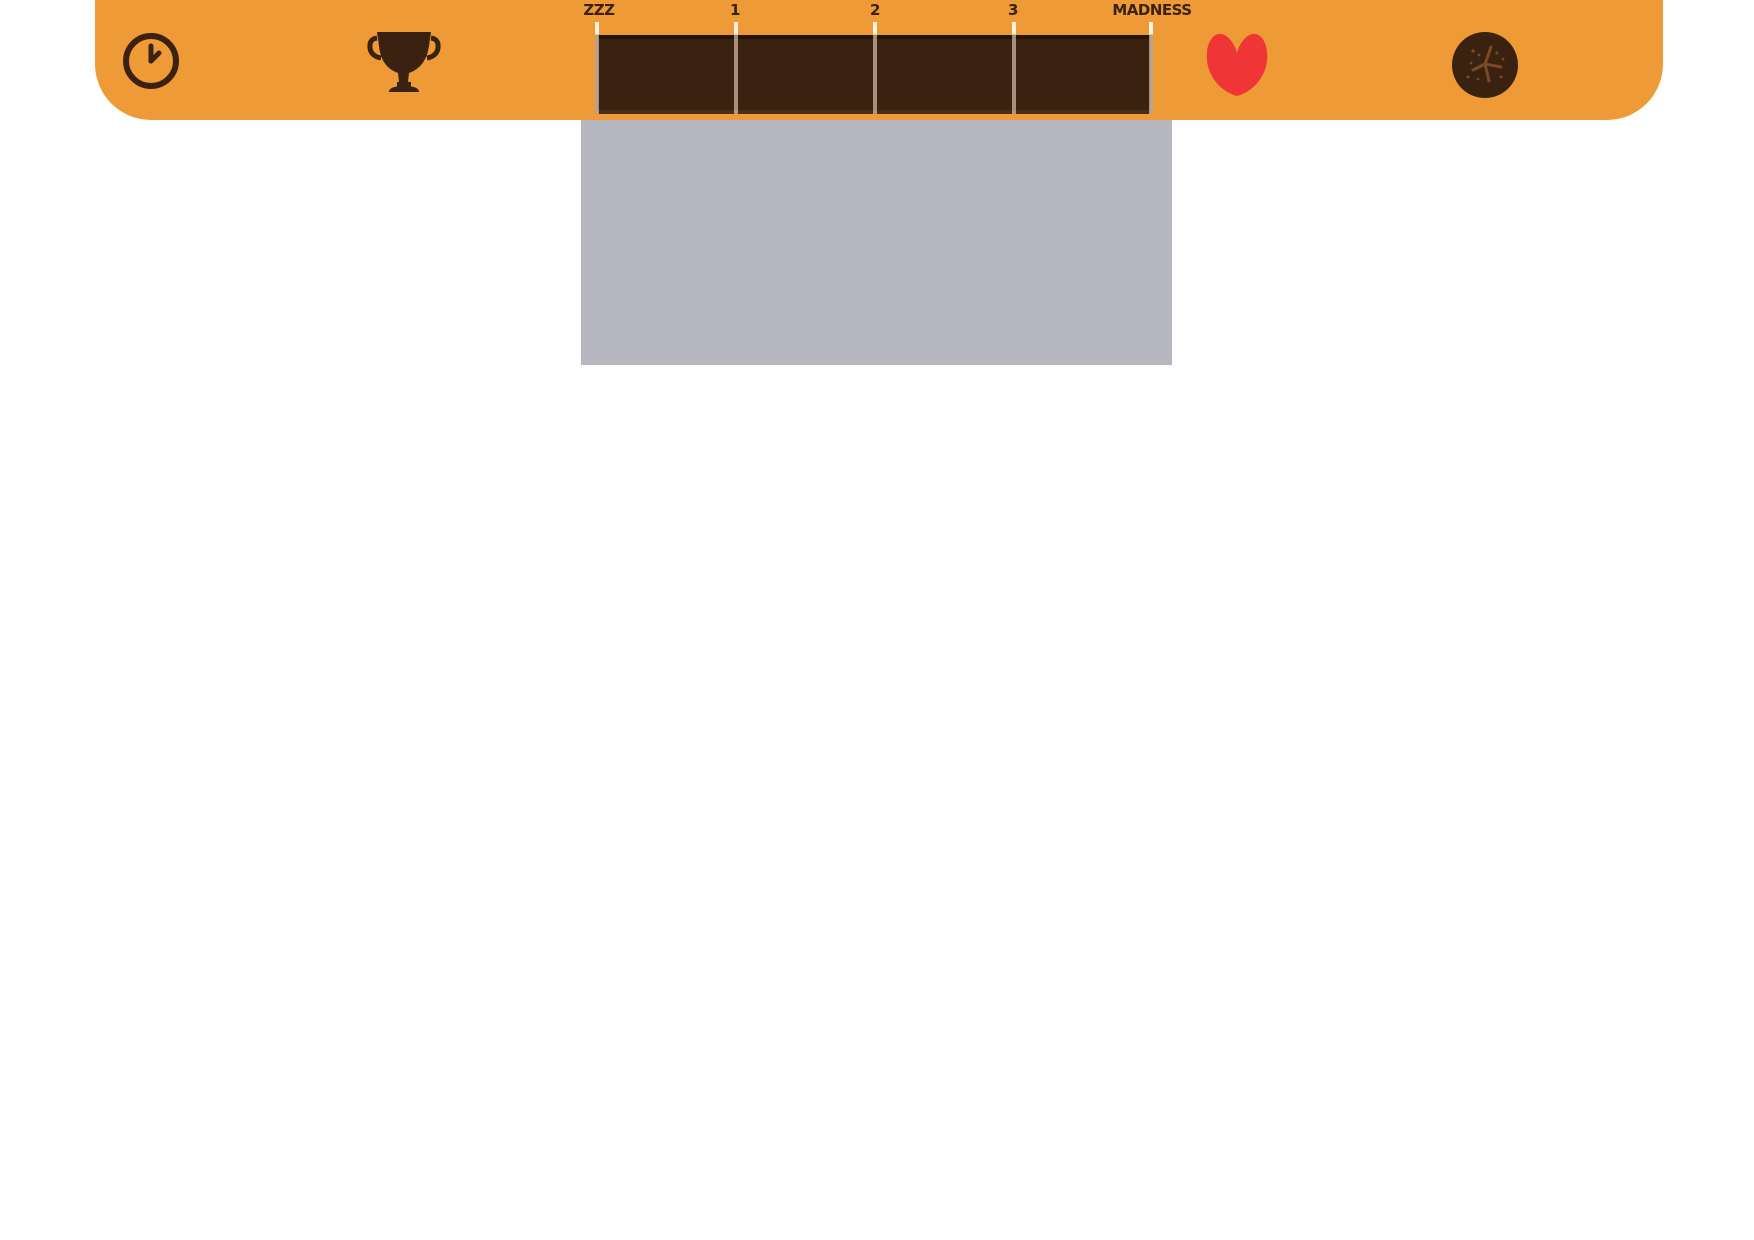 This screenshot has width=1754, height=1240. Describe the element at coordinates (404, 63) in the screenshot. I see `trophy-icon` at that location.